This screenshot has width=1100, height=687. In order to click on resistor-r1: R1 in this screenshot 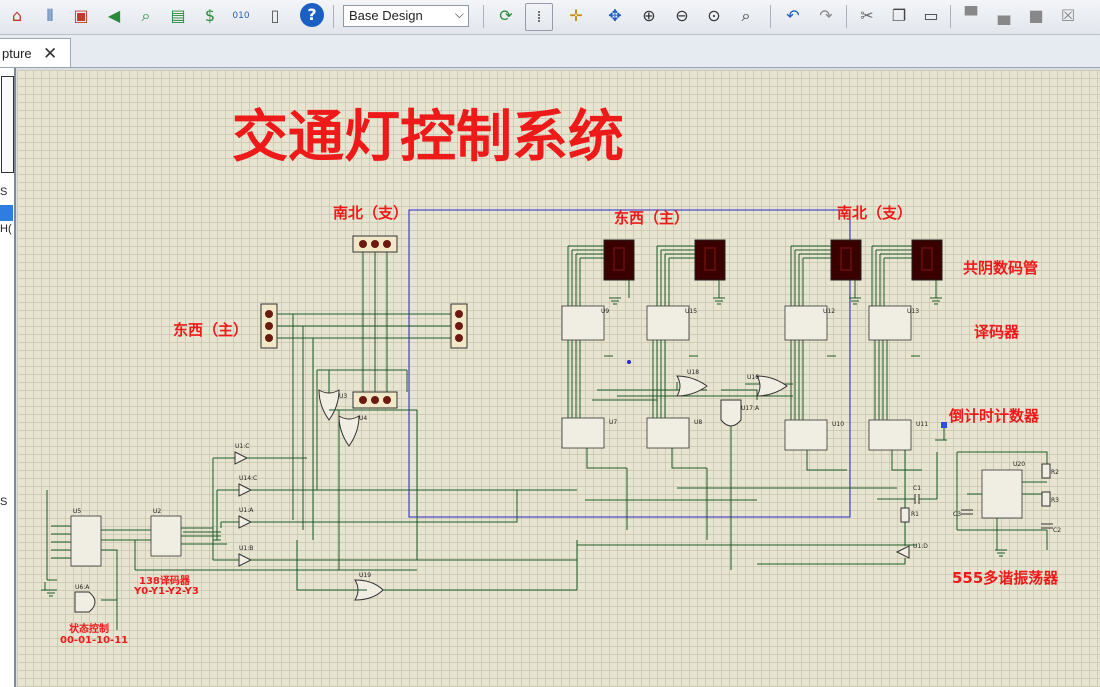, I will do `click(909, 515)`.